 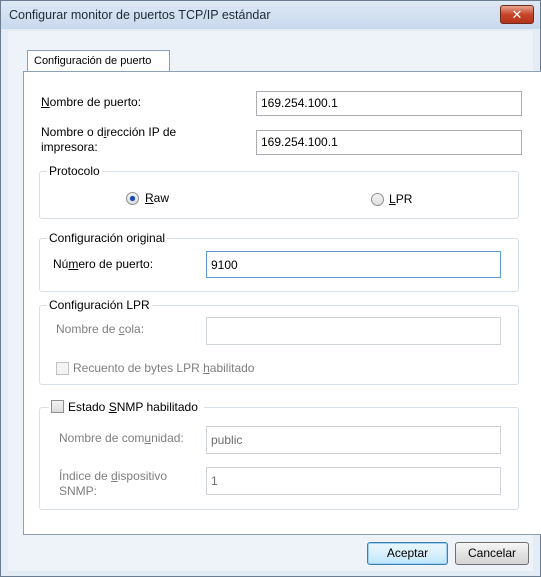 What do you see at coordinates (400, 199) in the screenshot?
I see `protocol-lpr-label: LPR` at bounding box center [400, 199].